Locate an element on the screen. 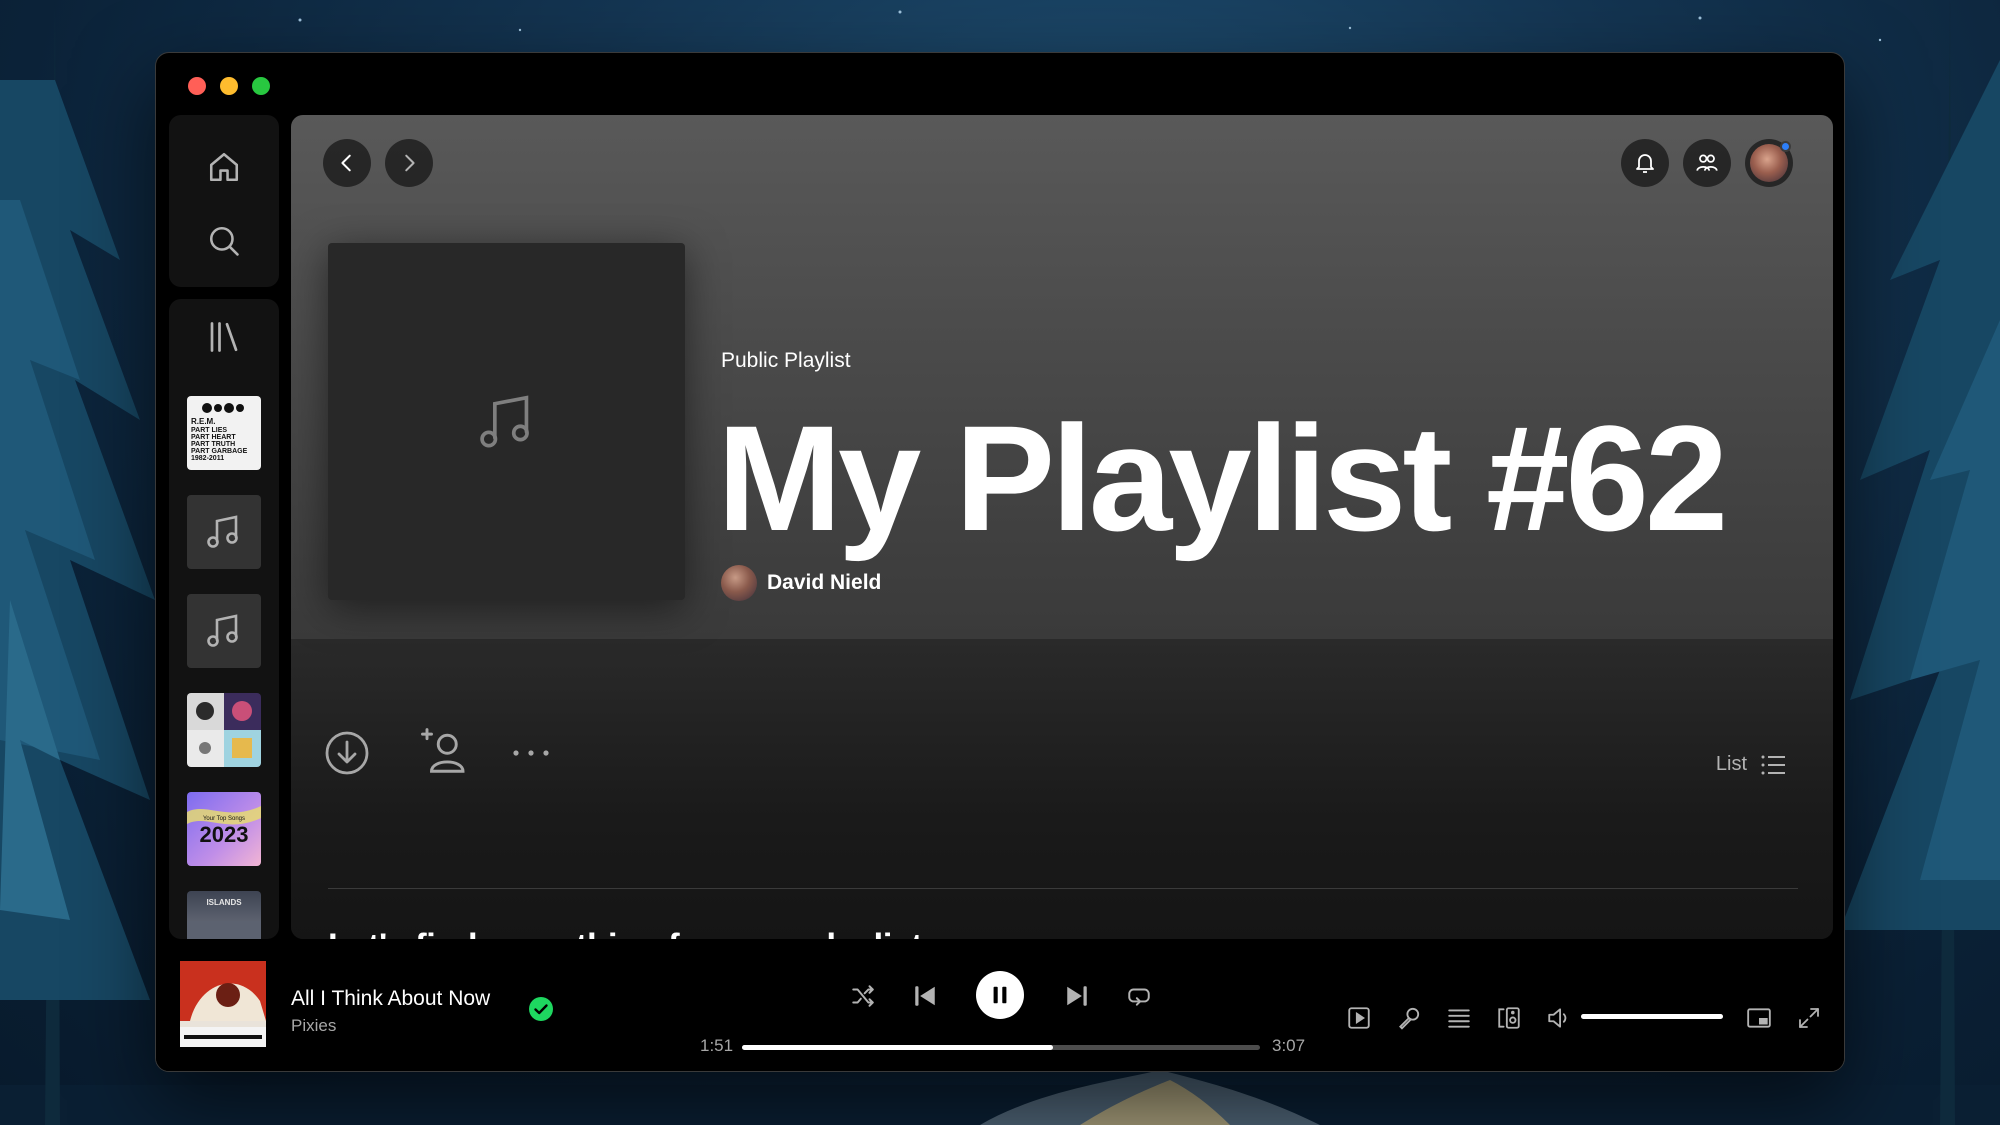 This screenshot has height=1125, width=2000. home-icon is located at coordinates (224, 167).